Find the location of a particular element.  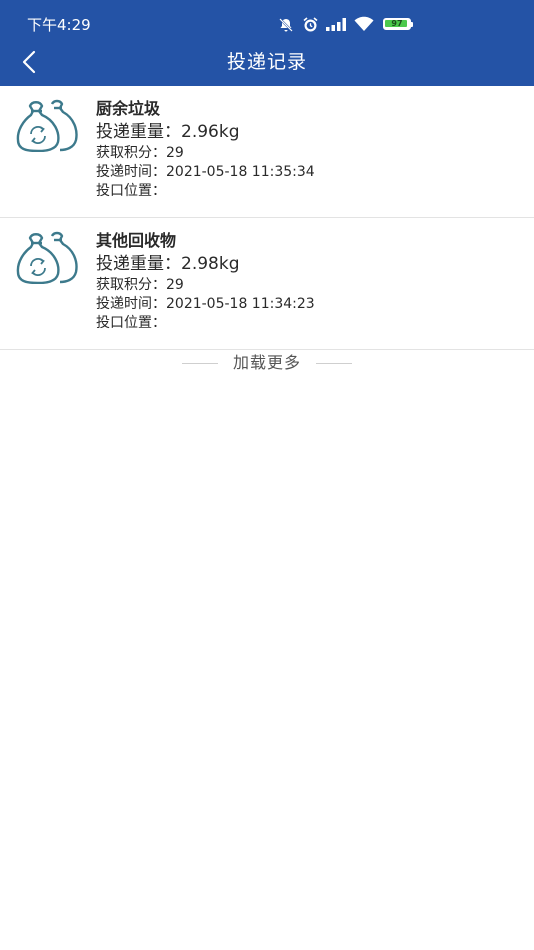

battery-icon: 97 is located at coordinates (397, 24).